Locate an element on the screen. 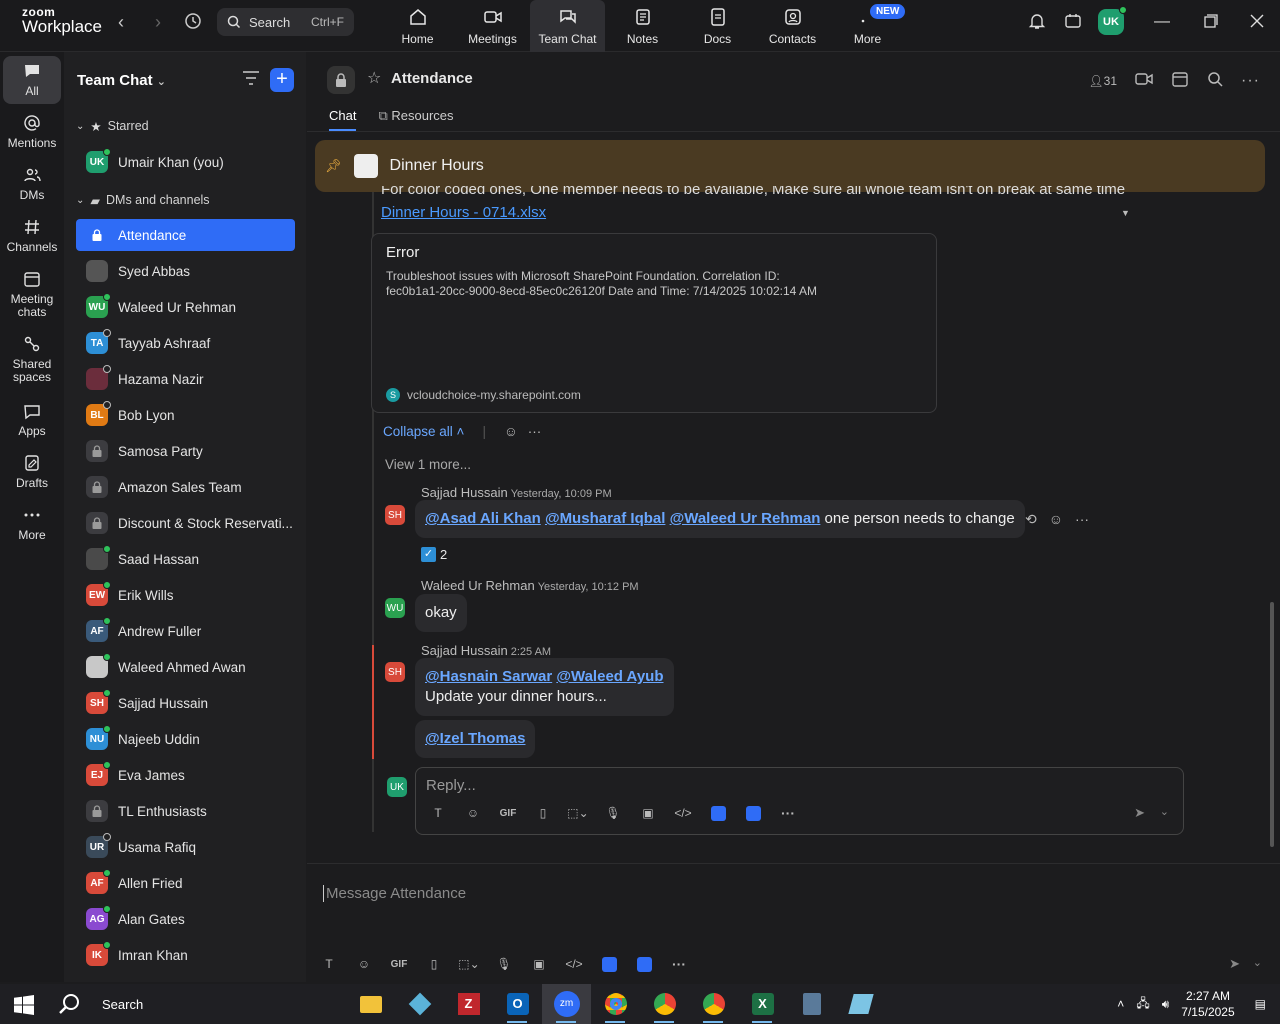 The width and height of the screenshot is (1280, 1024). mention: @Waleed Ur Rehman is located at coordinates (745, 518).